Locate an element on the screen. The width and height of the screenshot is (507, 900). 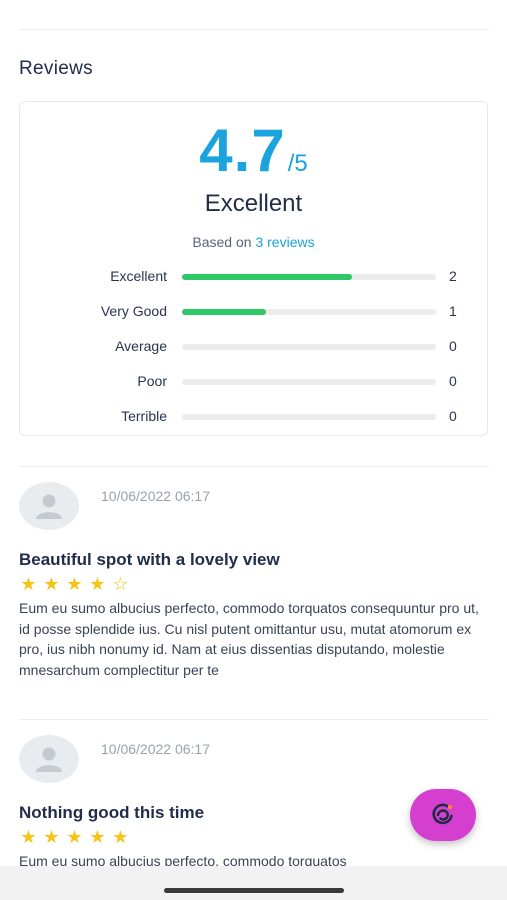
rating-label: Average is located at coordinates (141, 346).